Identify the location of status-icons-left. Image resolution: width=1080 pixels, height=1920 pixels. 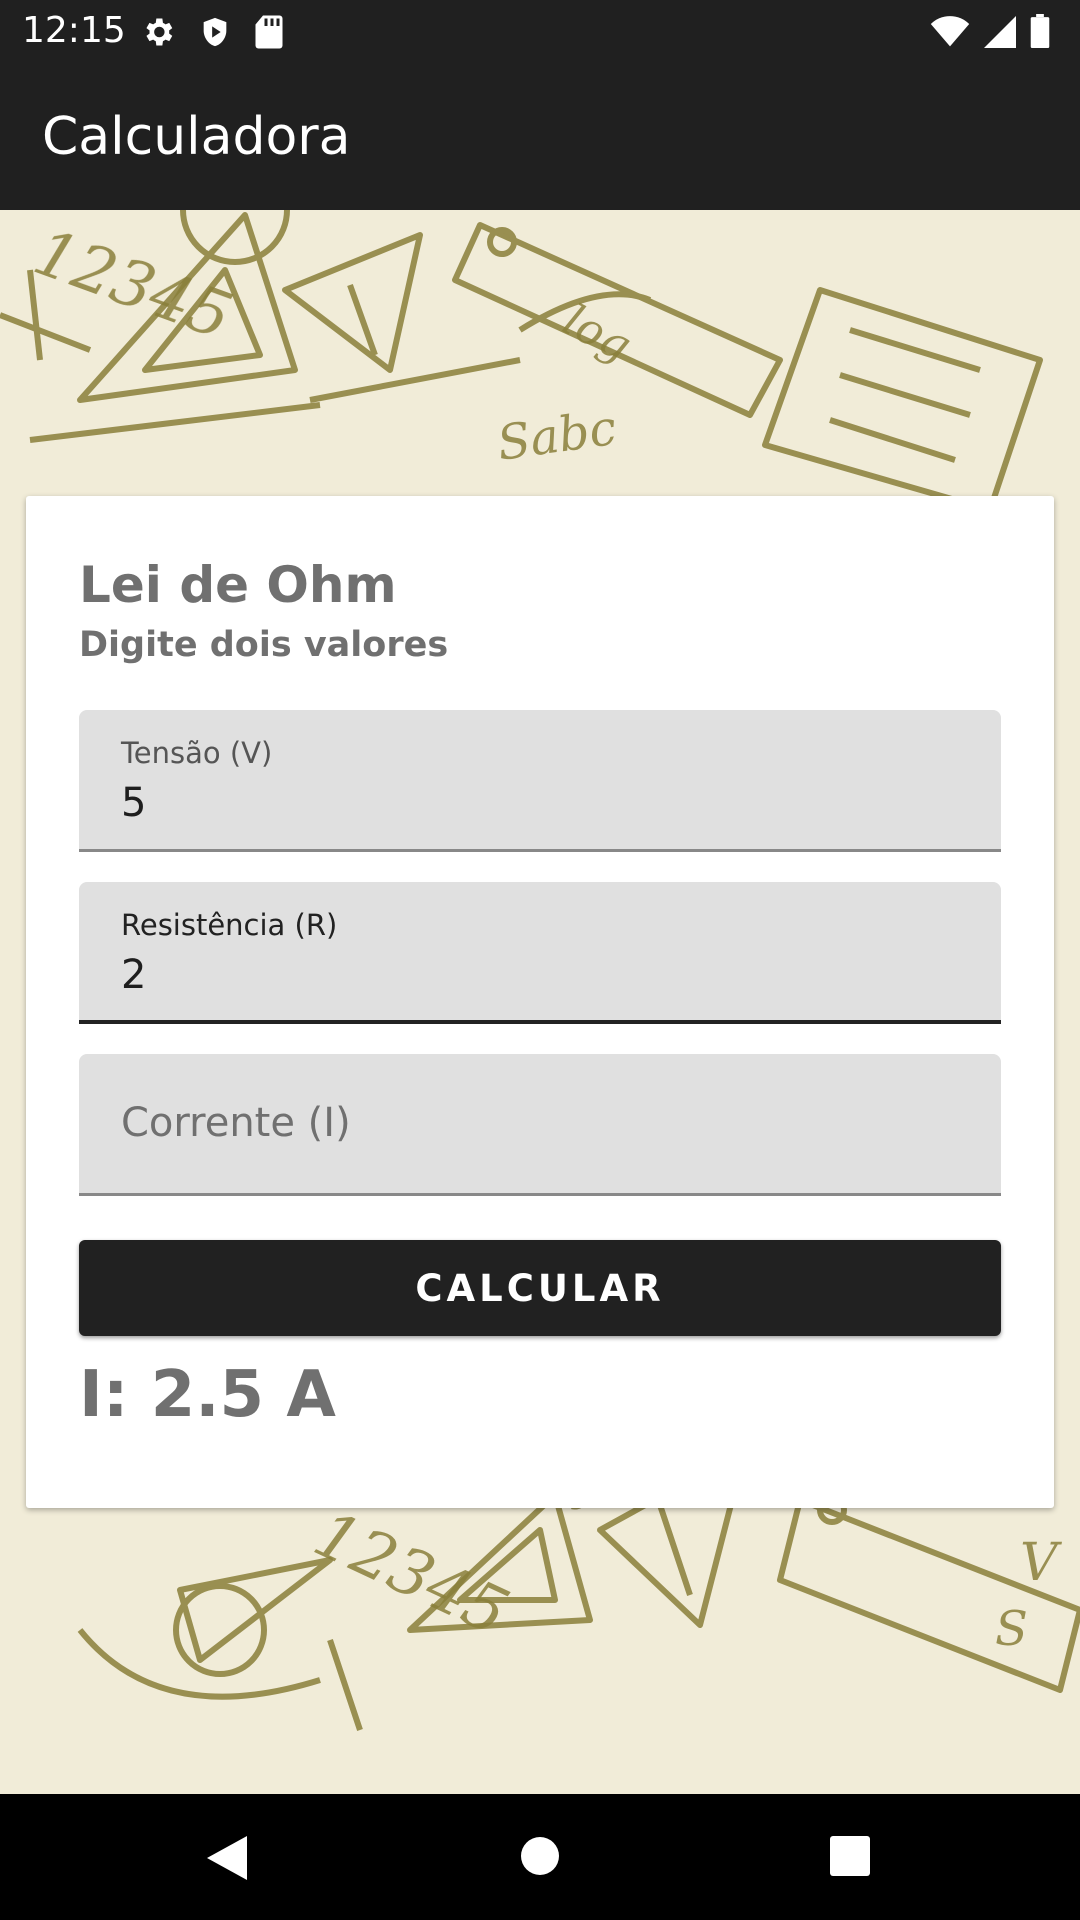
(212, 32).